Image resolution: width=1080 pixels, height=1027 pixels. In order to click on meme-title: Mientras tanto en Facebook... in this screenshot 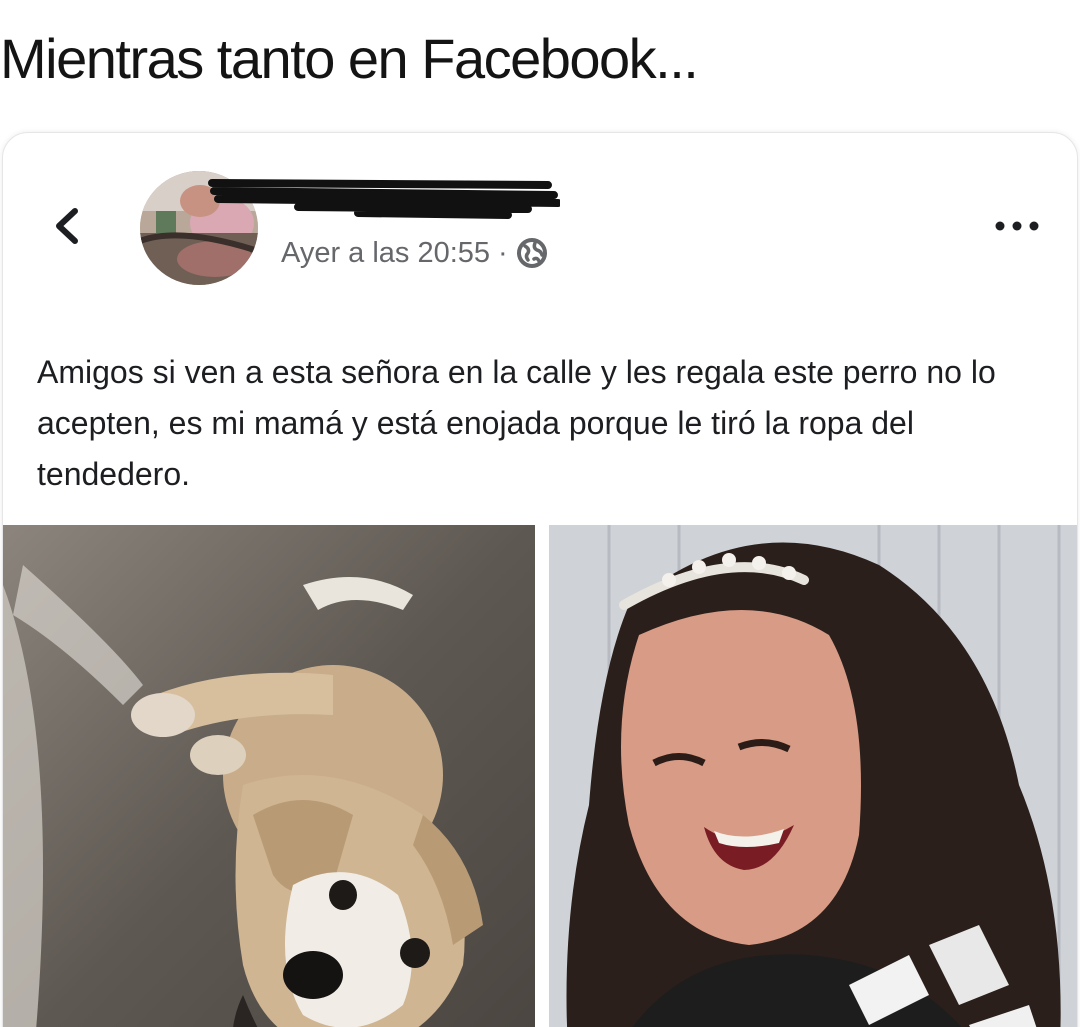, I will do `click(349, 58)`.